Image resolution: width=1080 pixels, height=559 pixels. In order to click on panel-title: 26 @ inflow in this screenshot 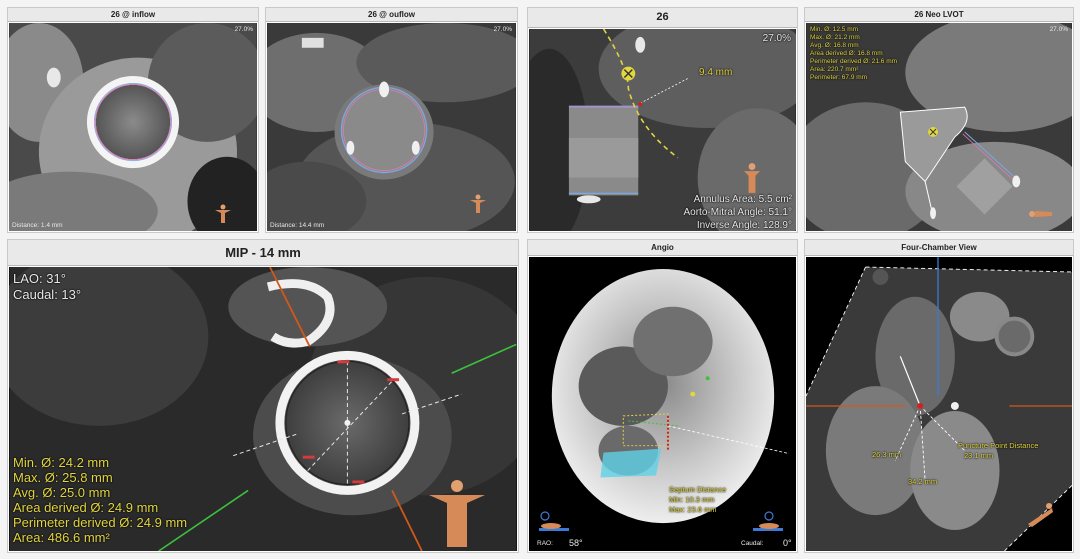, I will do `click(133, 15)`.